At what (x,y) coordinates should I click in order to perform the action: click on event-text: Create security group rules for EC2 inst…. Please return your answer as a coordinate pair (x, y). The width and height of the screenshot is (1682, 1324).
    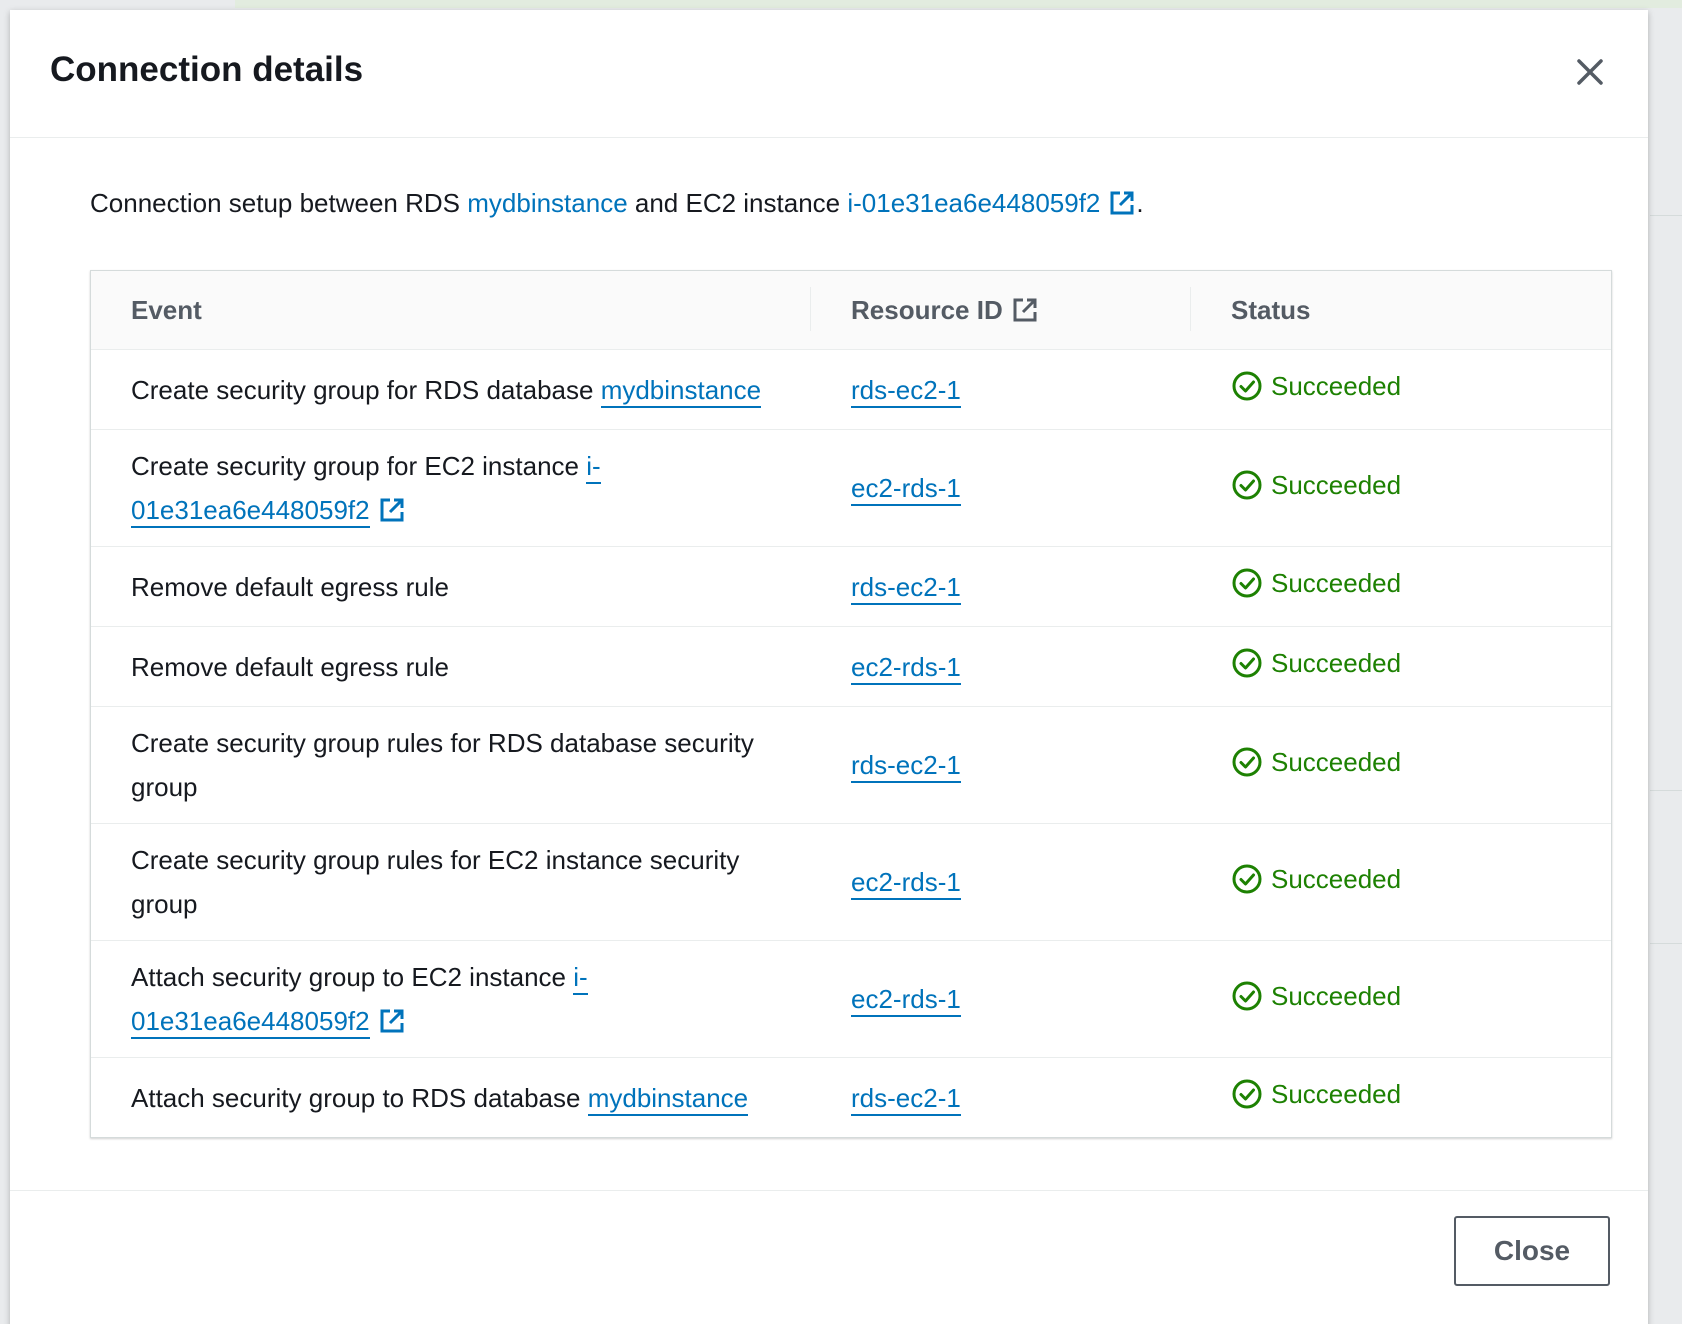
    Looking at the image, I should click on (435, 882).